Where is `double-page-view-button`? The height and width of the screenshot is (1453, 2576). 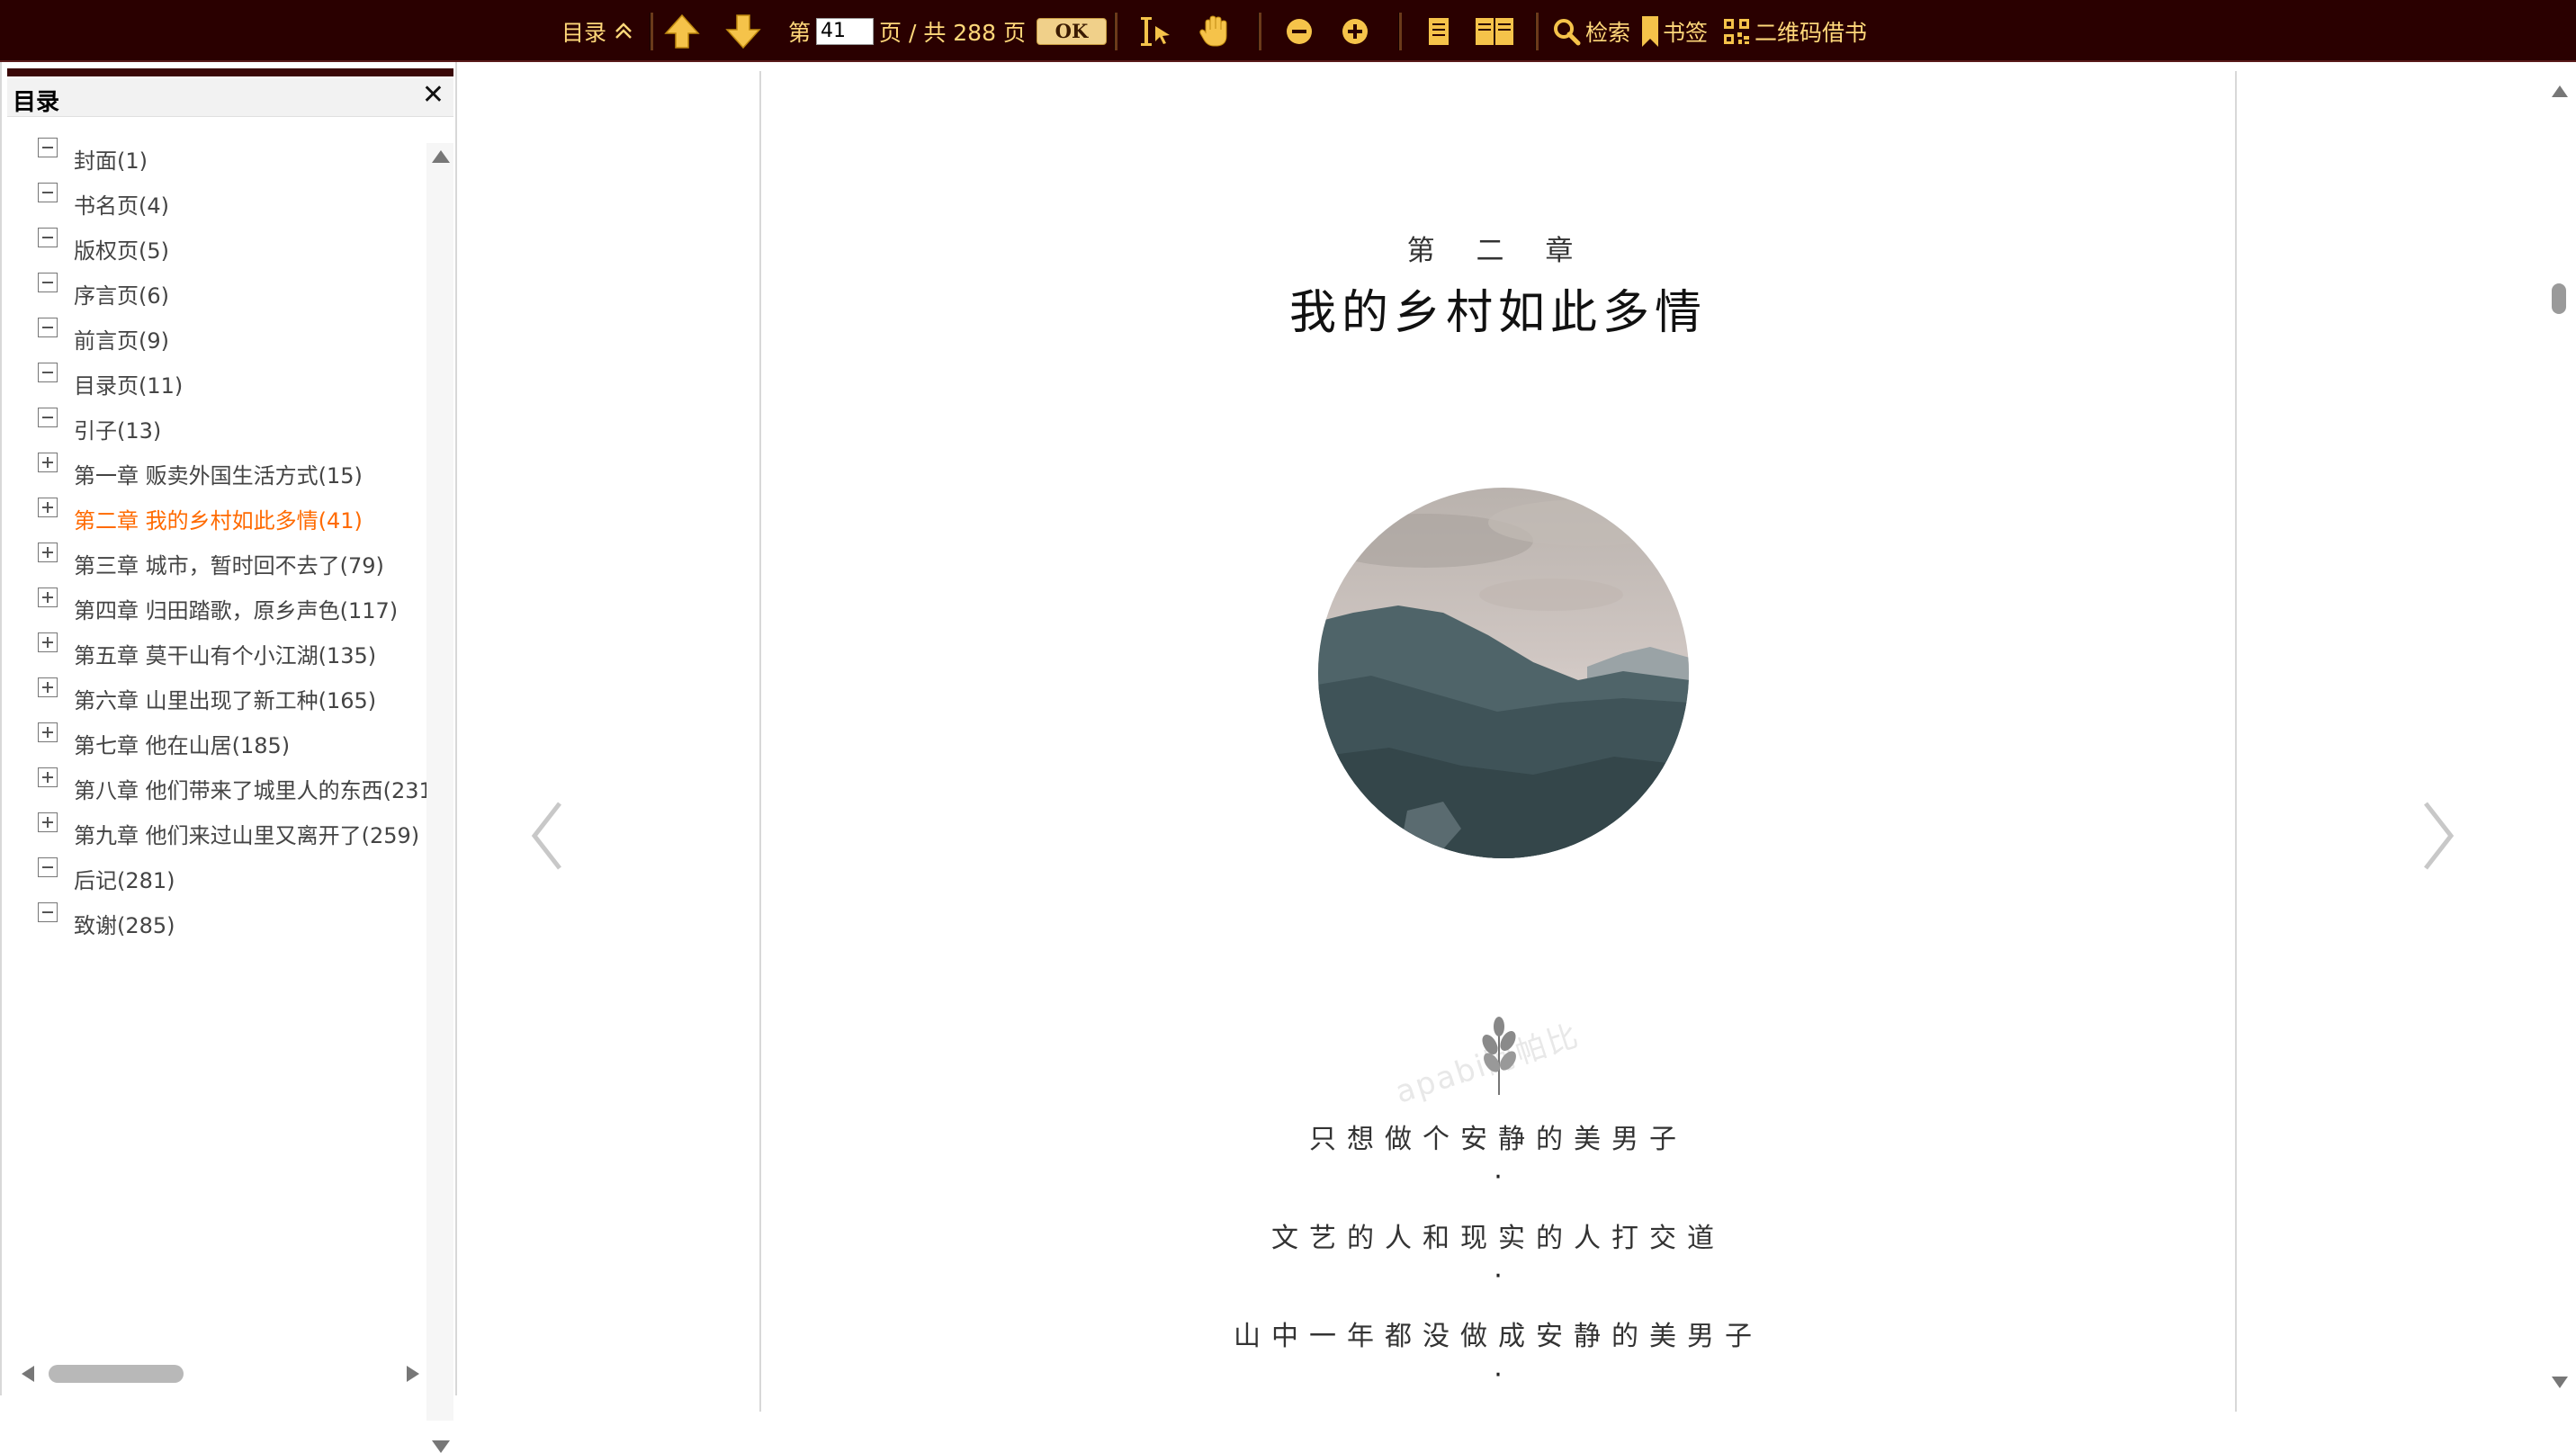 double-page-view-button is located at coordinates (1495, 31).